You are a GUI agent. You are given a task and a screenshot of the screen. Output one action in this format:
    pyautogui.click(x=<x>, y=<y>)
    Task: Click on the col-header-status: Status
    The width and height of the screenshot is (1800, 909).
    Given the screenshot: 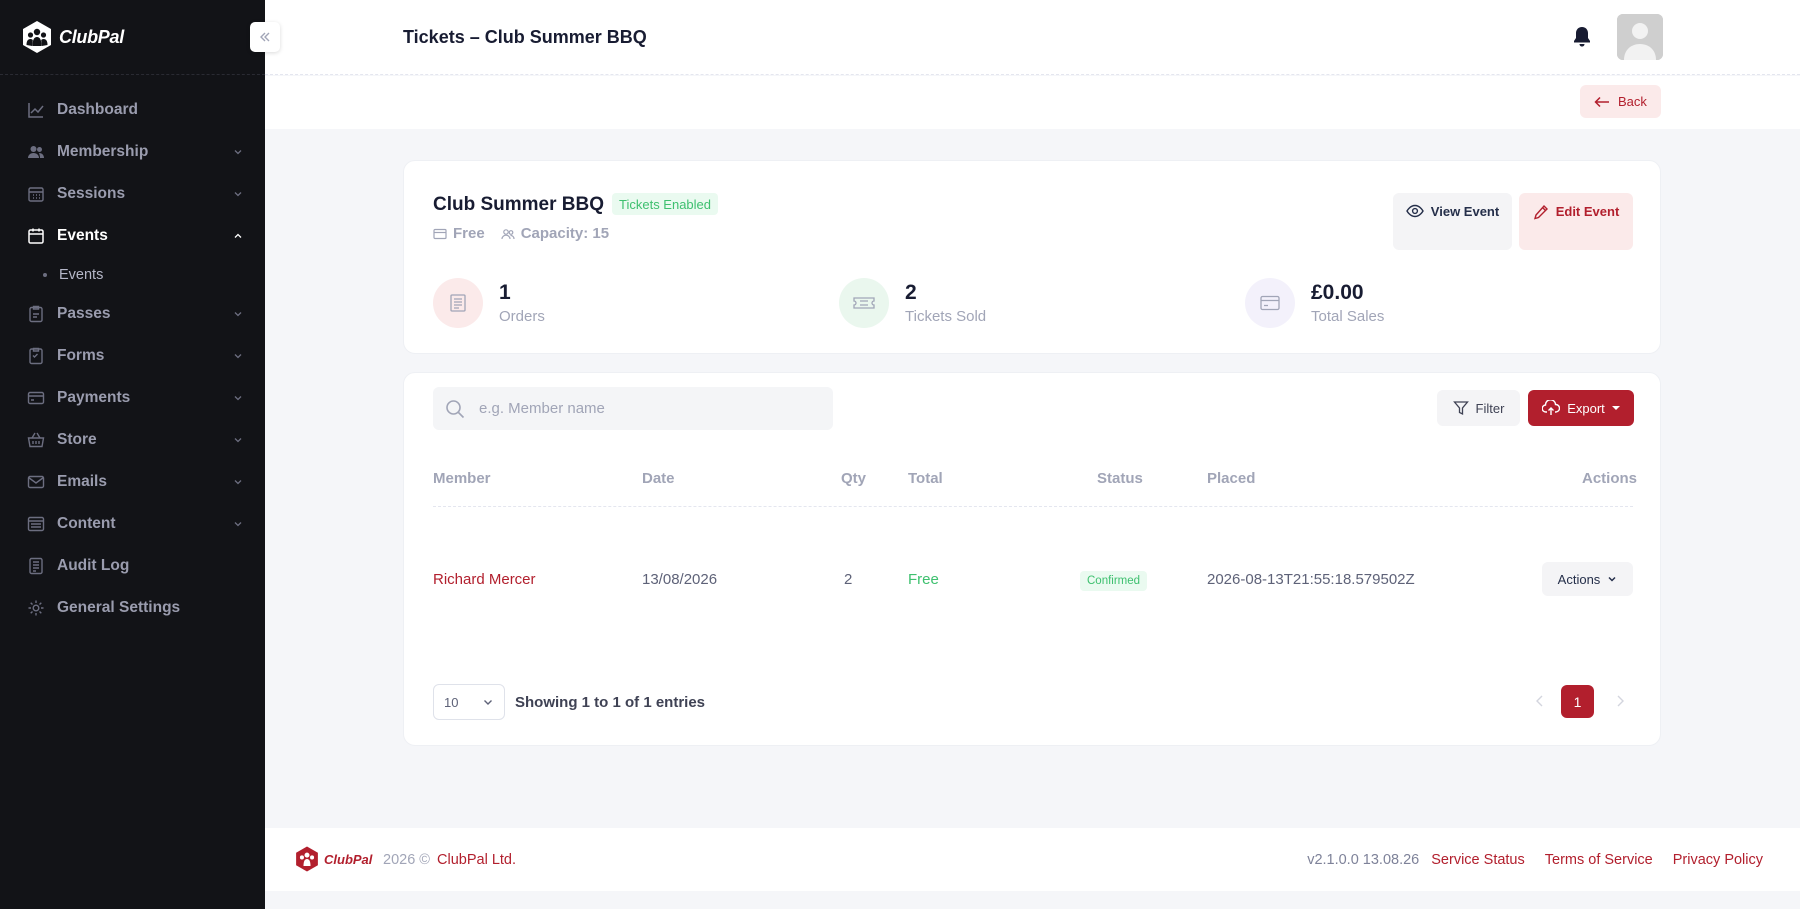 What is the action you would take?
    pyautogui.click(x=1120, y=478)
    